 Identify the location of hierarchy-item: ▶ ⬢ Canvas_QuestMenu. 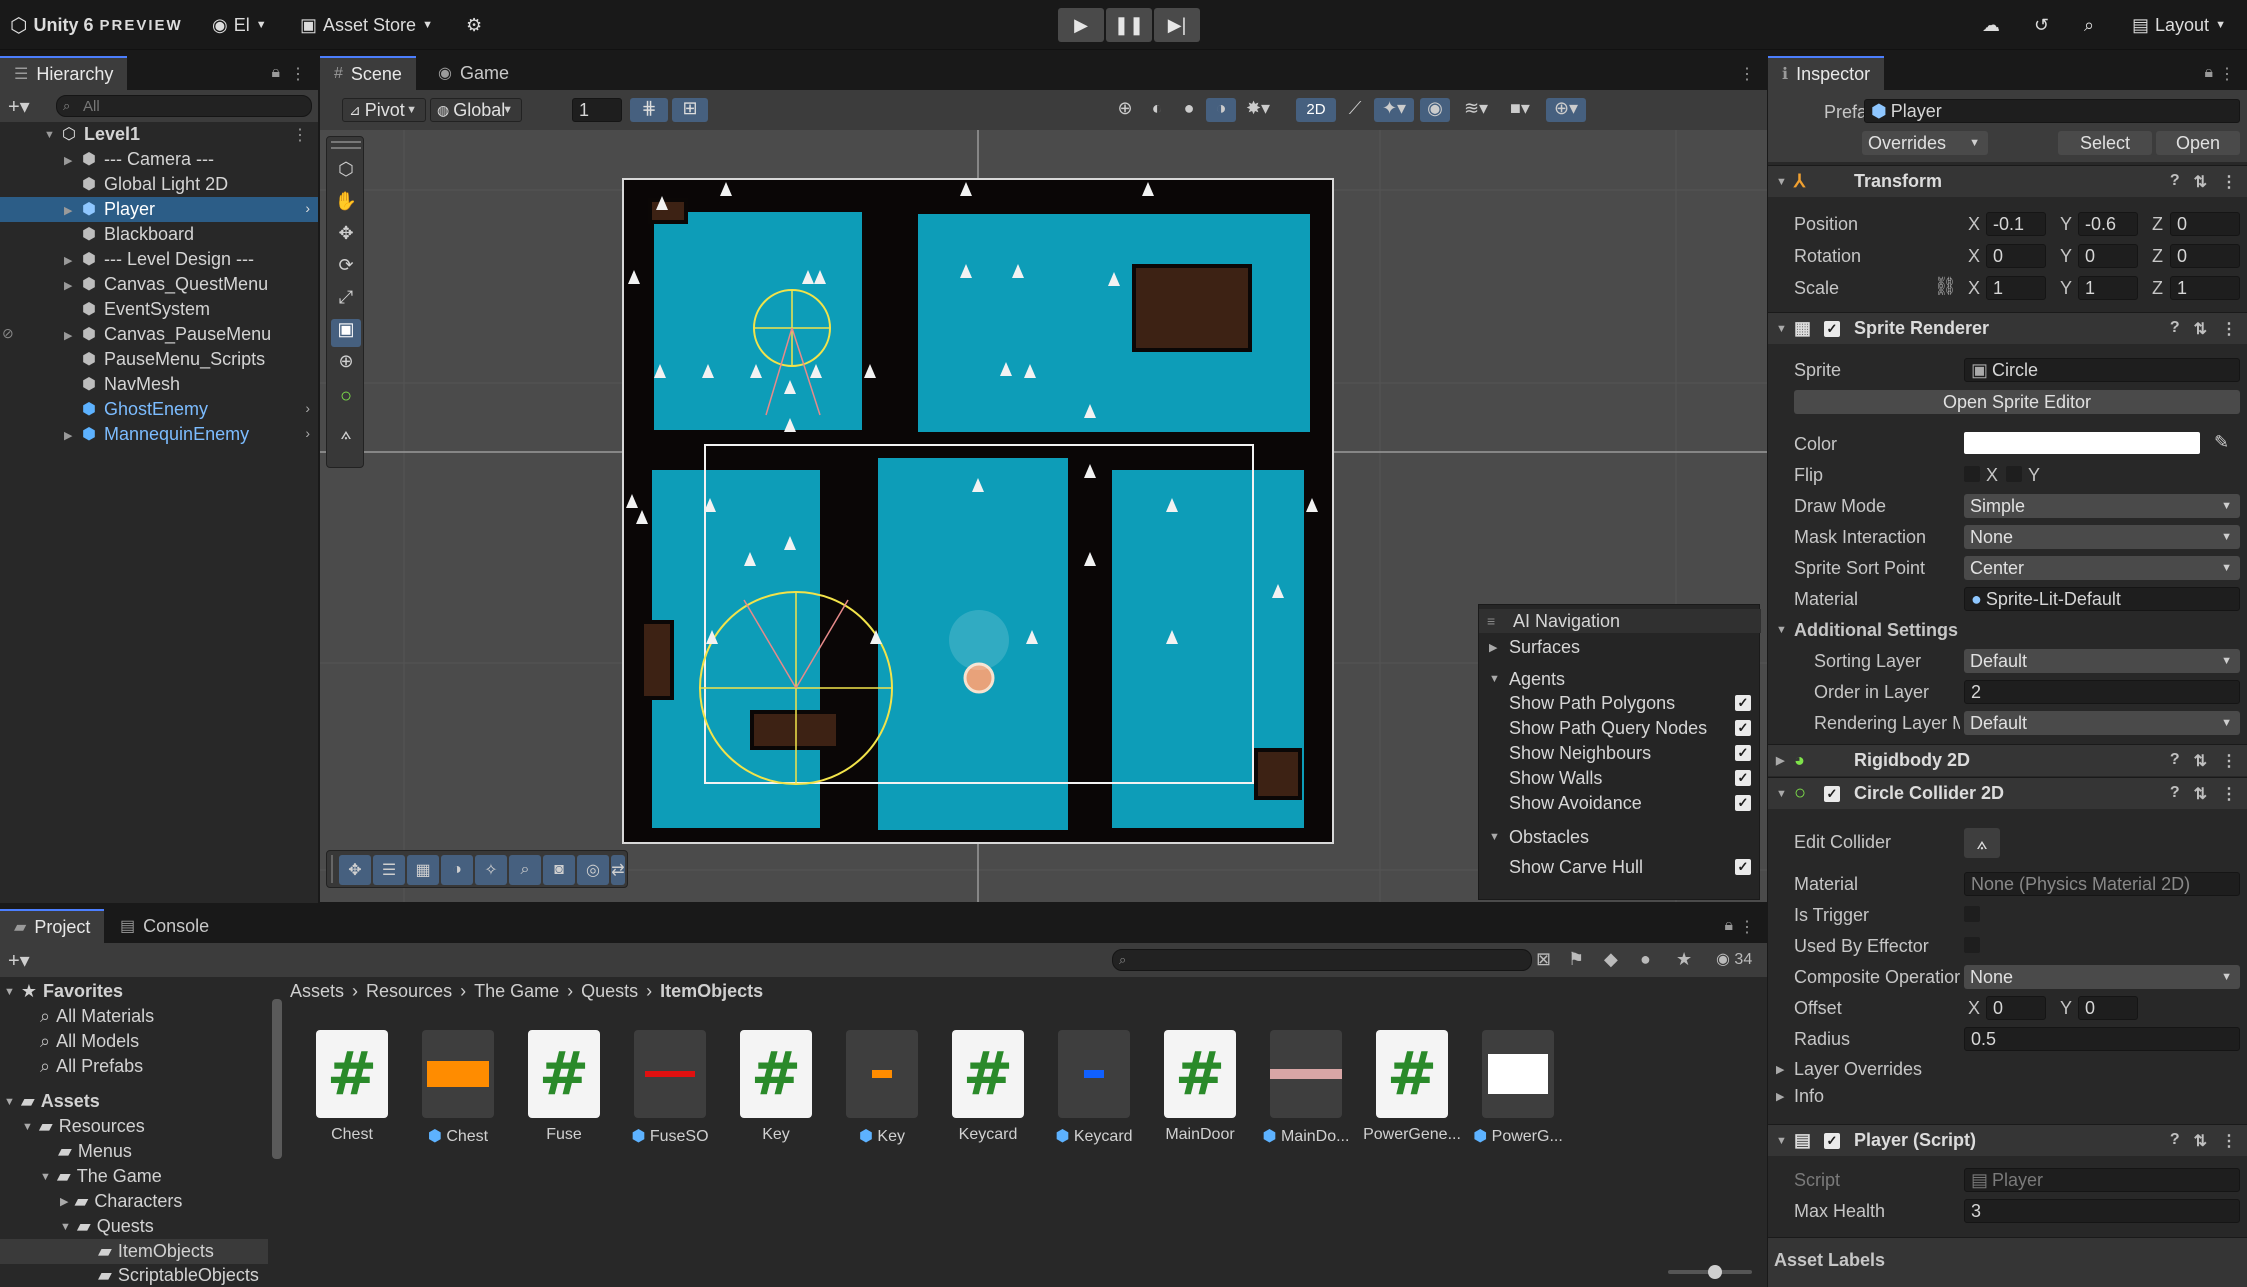
(159, 284).